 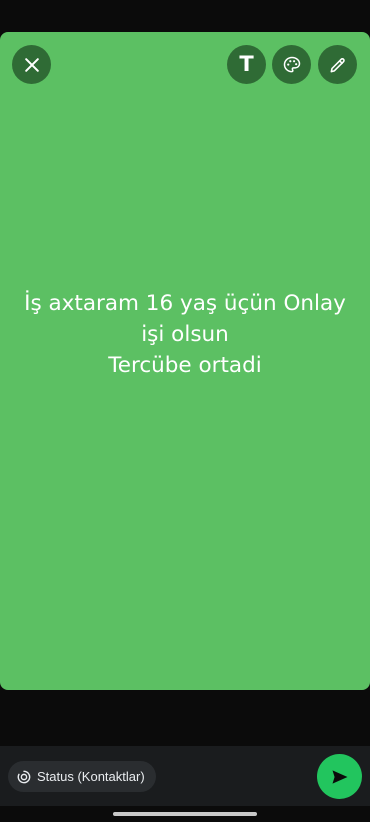 I want to click on status-ring-icon, so click(x=24, y=776).